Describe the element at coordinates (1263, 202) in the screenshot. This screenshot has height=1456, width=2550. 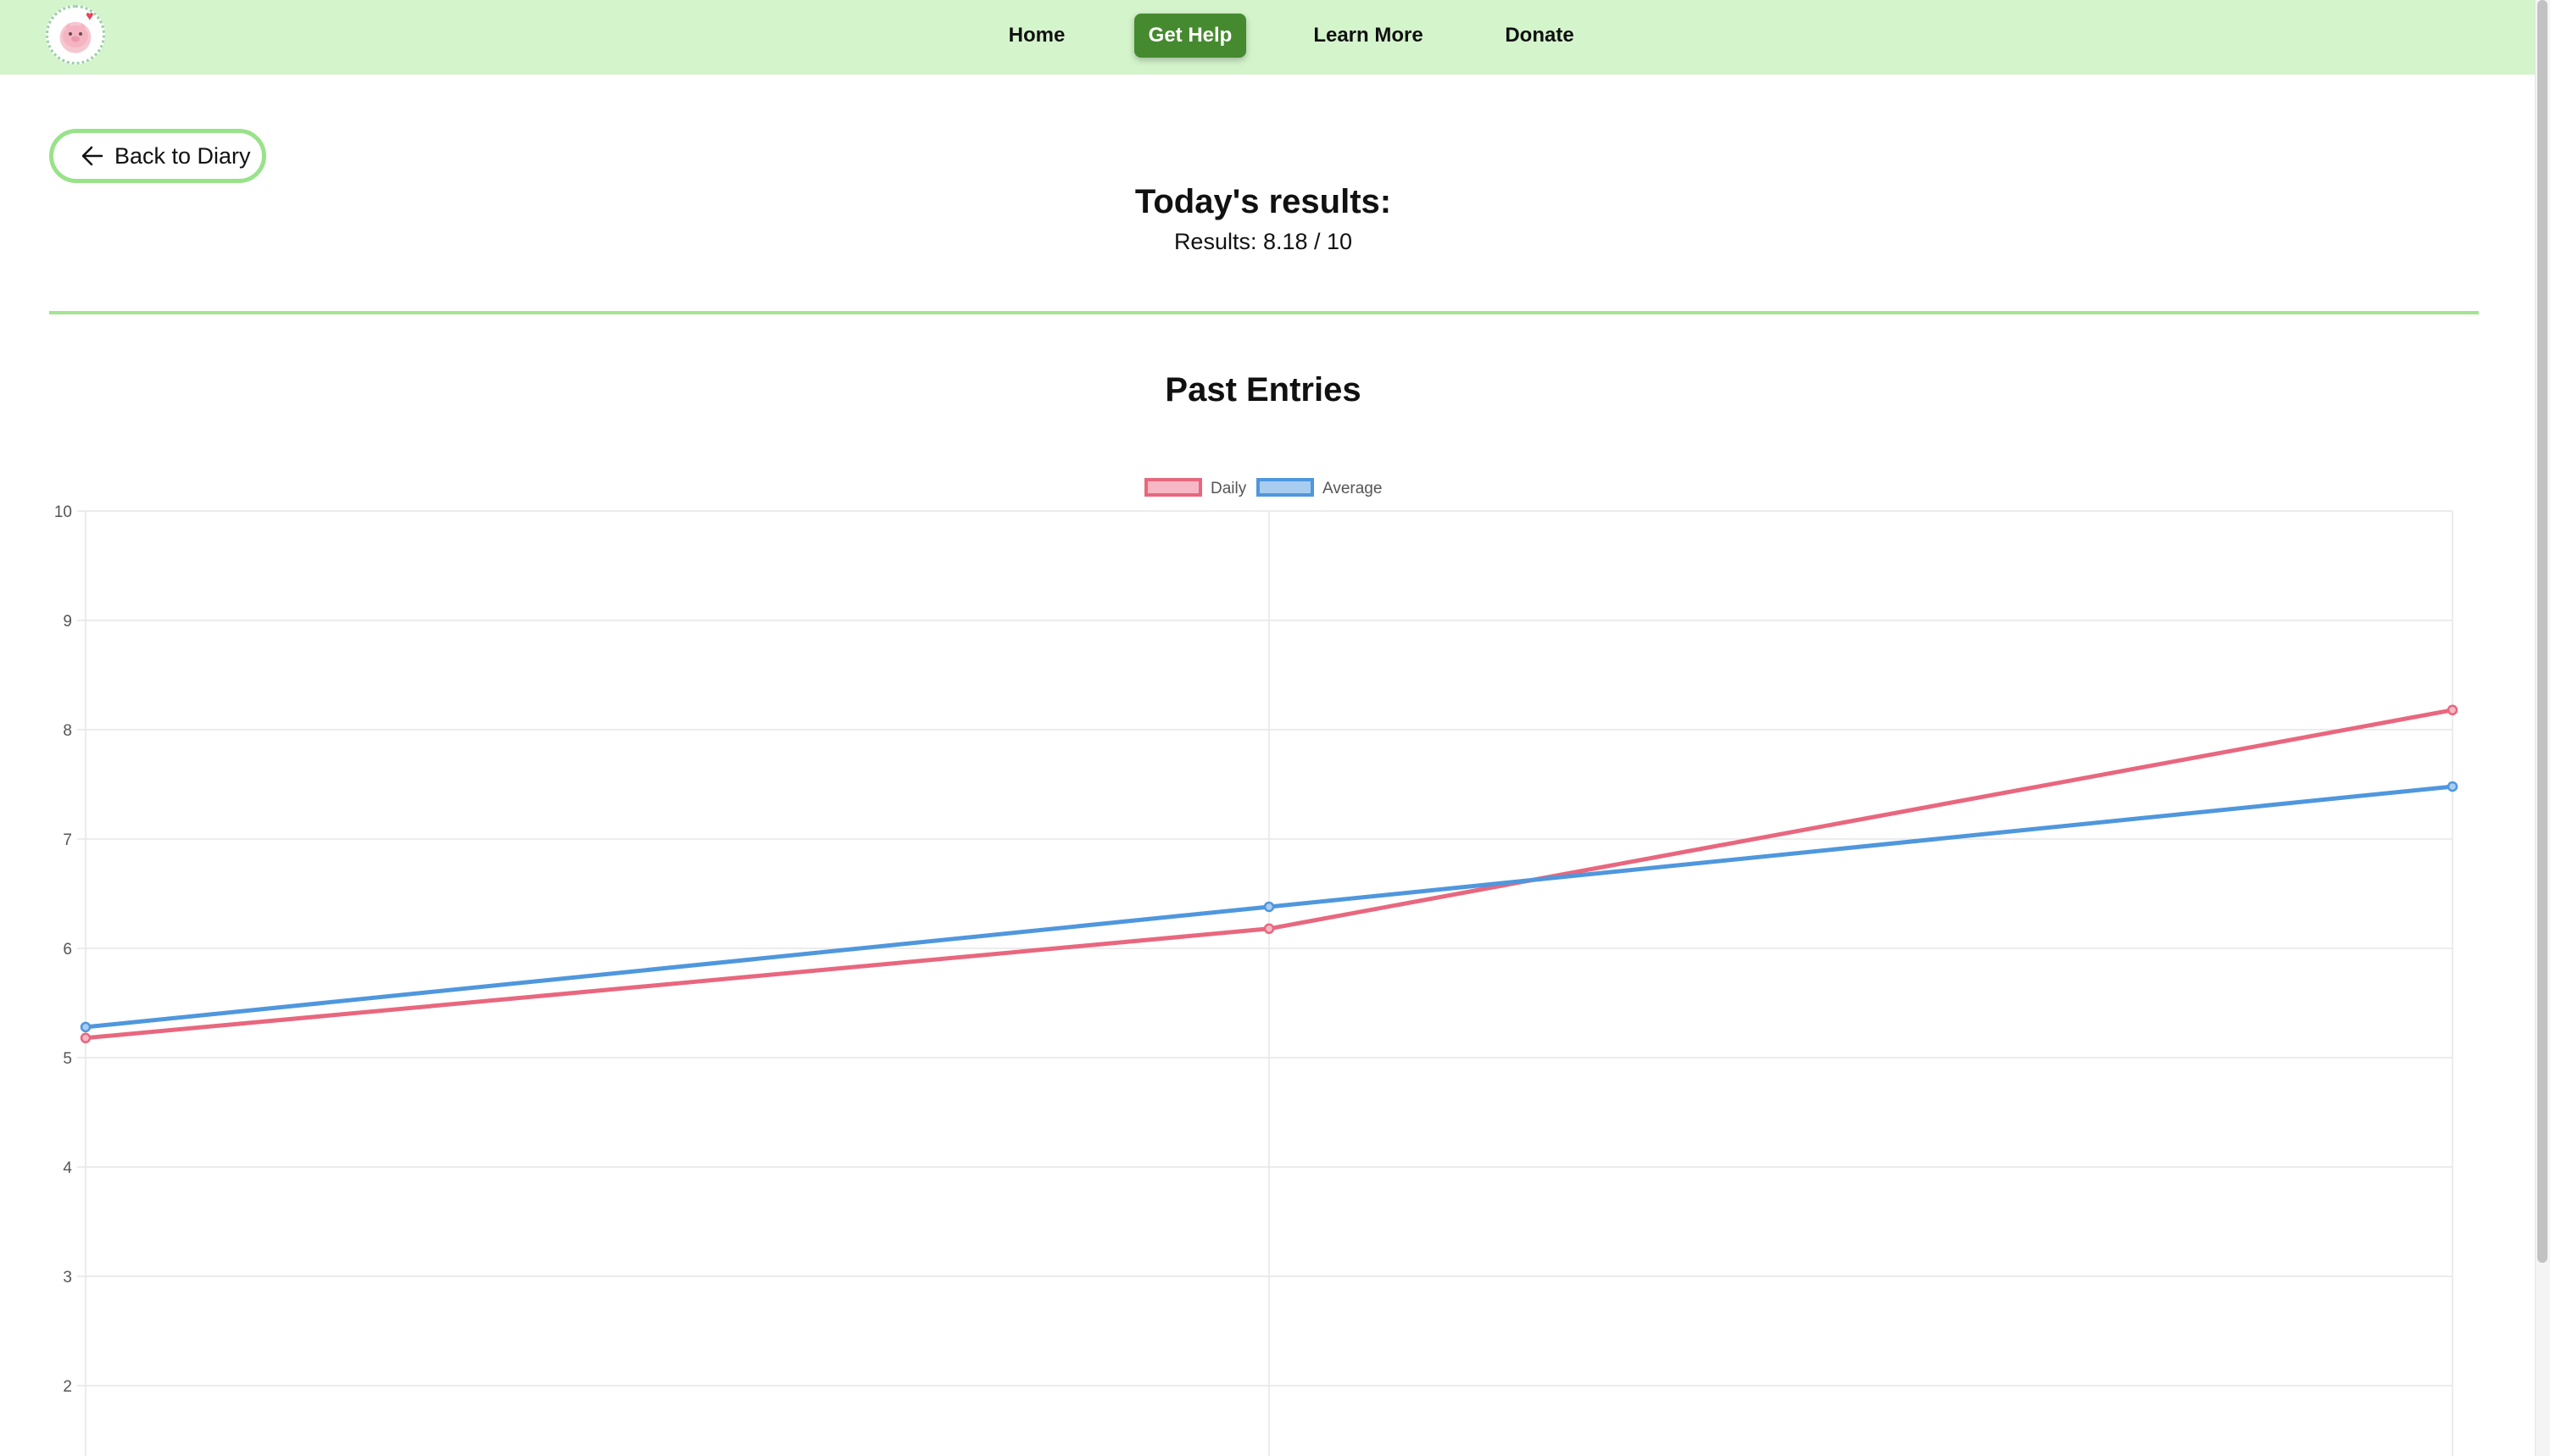
I see `results-title: Today's results:` at that location.